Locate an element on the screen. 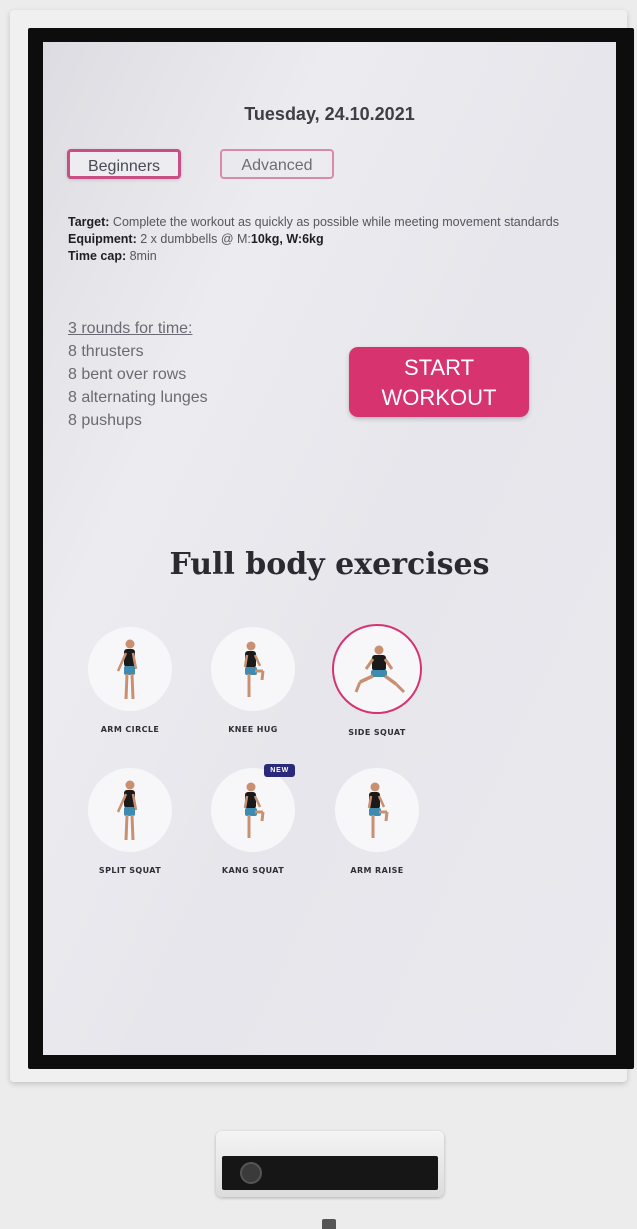  start-button-line1: START is located at coordinates (439, 367).